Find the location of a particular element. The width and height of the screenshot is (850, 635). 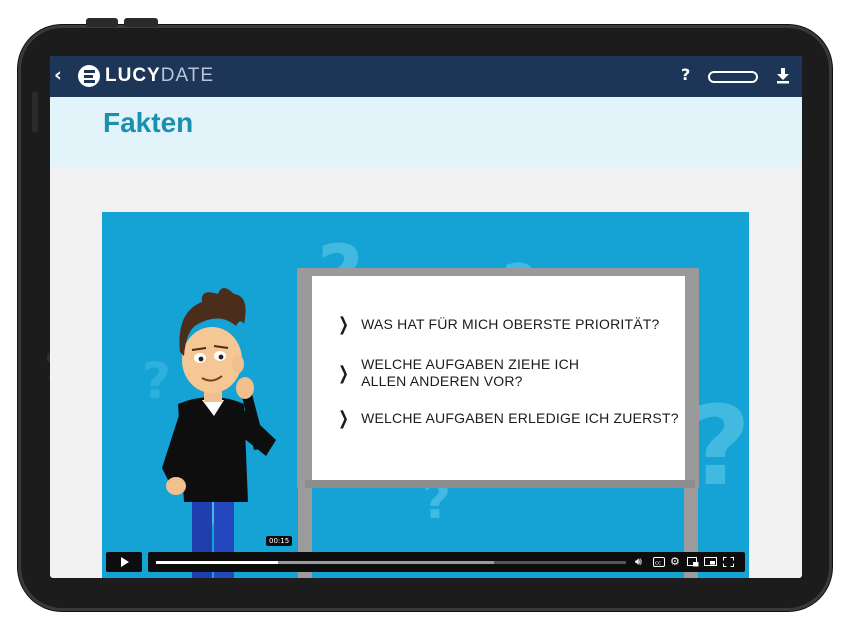

video-controls: 00:15 🔊︎ cc ⚙ is located at coordinates (425, 557).